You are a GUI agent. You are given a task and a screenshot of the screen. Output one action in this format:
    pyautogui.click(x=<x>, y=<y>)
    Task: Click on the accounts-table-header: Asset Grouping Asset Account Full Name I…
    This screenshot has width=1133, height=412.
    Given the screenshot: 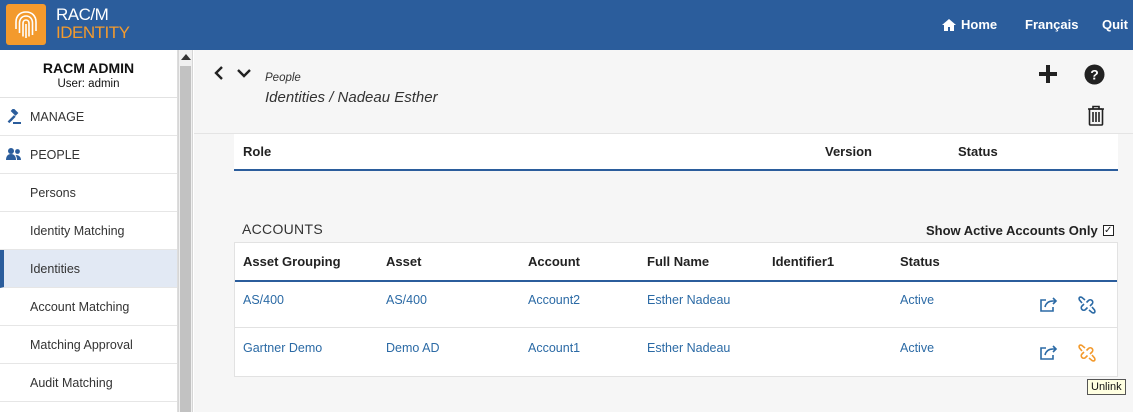 What is the action you would take?
    pyautogui.click(x=676, y=262)
    